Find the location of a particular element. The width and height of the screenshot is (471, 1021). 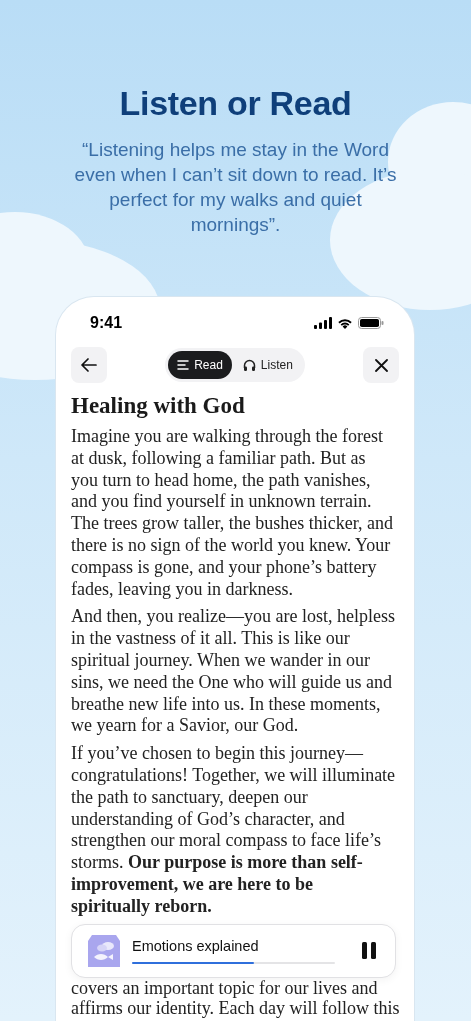

close-icon is located at coordinates (381, 365).